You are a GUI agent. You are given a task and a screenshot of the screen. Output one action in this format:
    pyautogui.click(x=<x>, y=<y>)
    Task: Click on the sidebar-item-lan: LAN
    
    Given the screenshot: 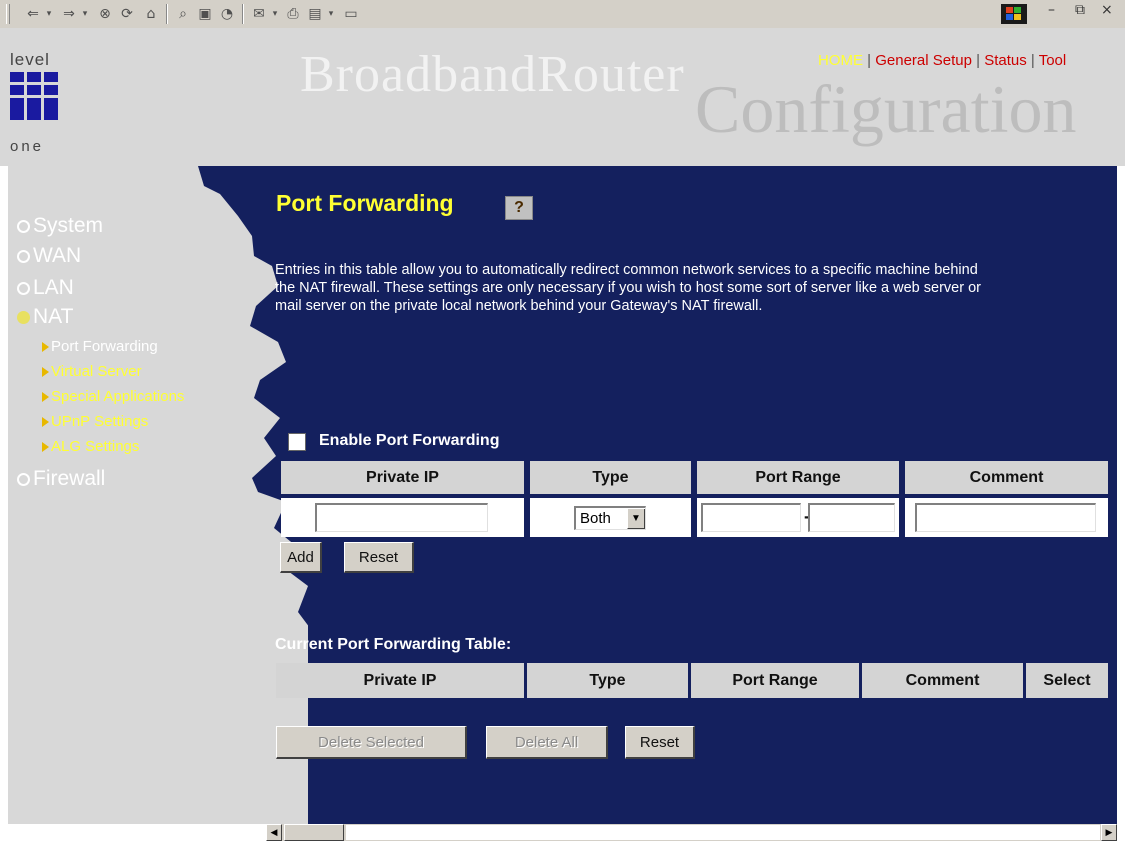 What is the action you would take?
    pyautogui.click(x=45, y=288)
    